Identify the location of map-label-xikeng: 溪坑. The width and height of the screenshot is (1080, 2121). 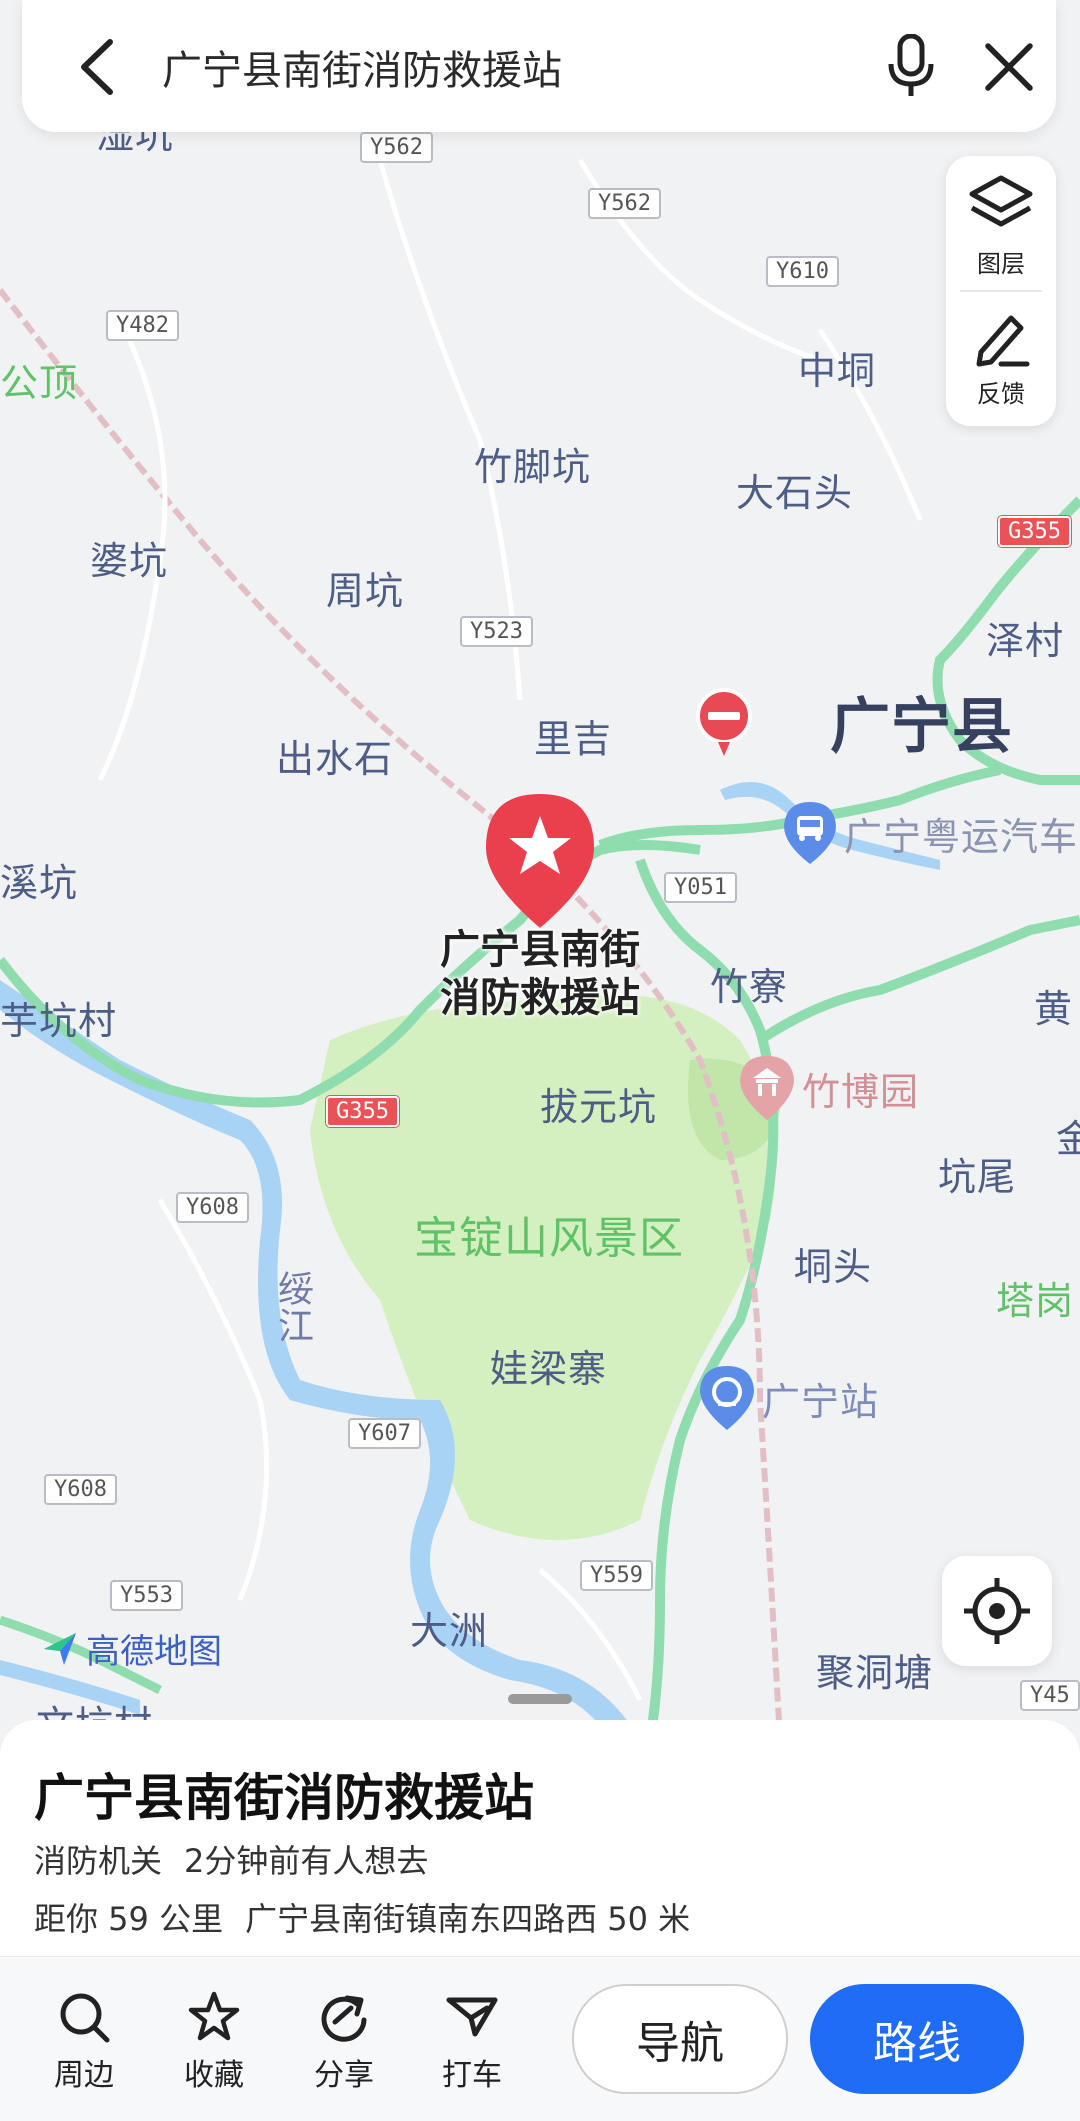
(39, 883).